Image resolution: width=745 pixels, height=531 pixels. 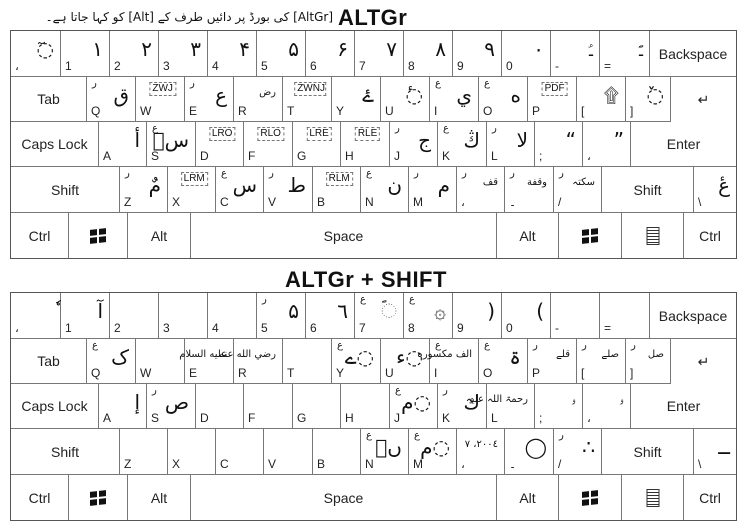 What do you see at coordinates (111, 99) in the screenshot?
I see `key-q: Q ر ق` at bounding box center [111, 99].